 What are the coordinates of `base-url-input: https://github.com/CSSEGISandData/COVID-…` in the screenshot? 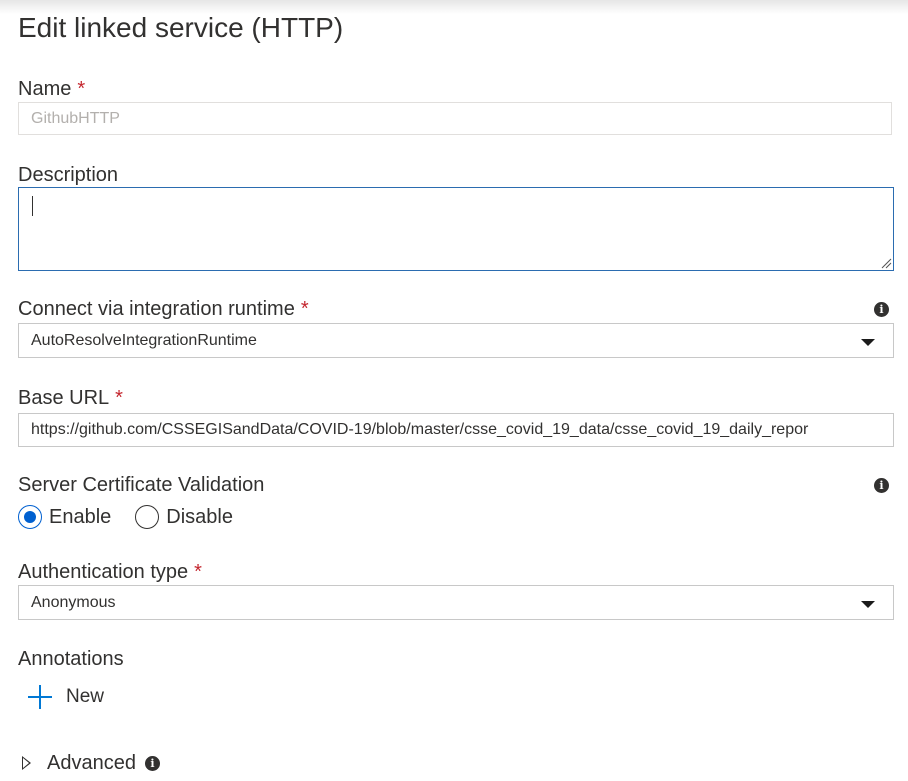 It's located at (456, 430).